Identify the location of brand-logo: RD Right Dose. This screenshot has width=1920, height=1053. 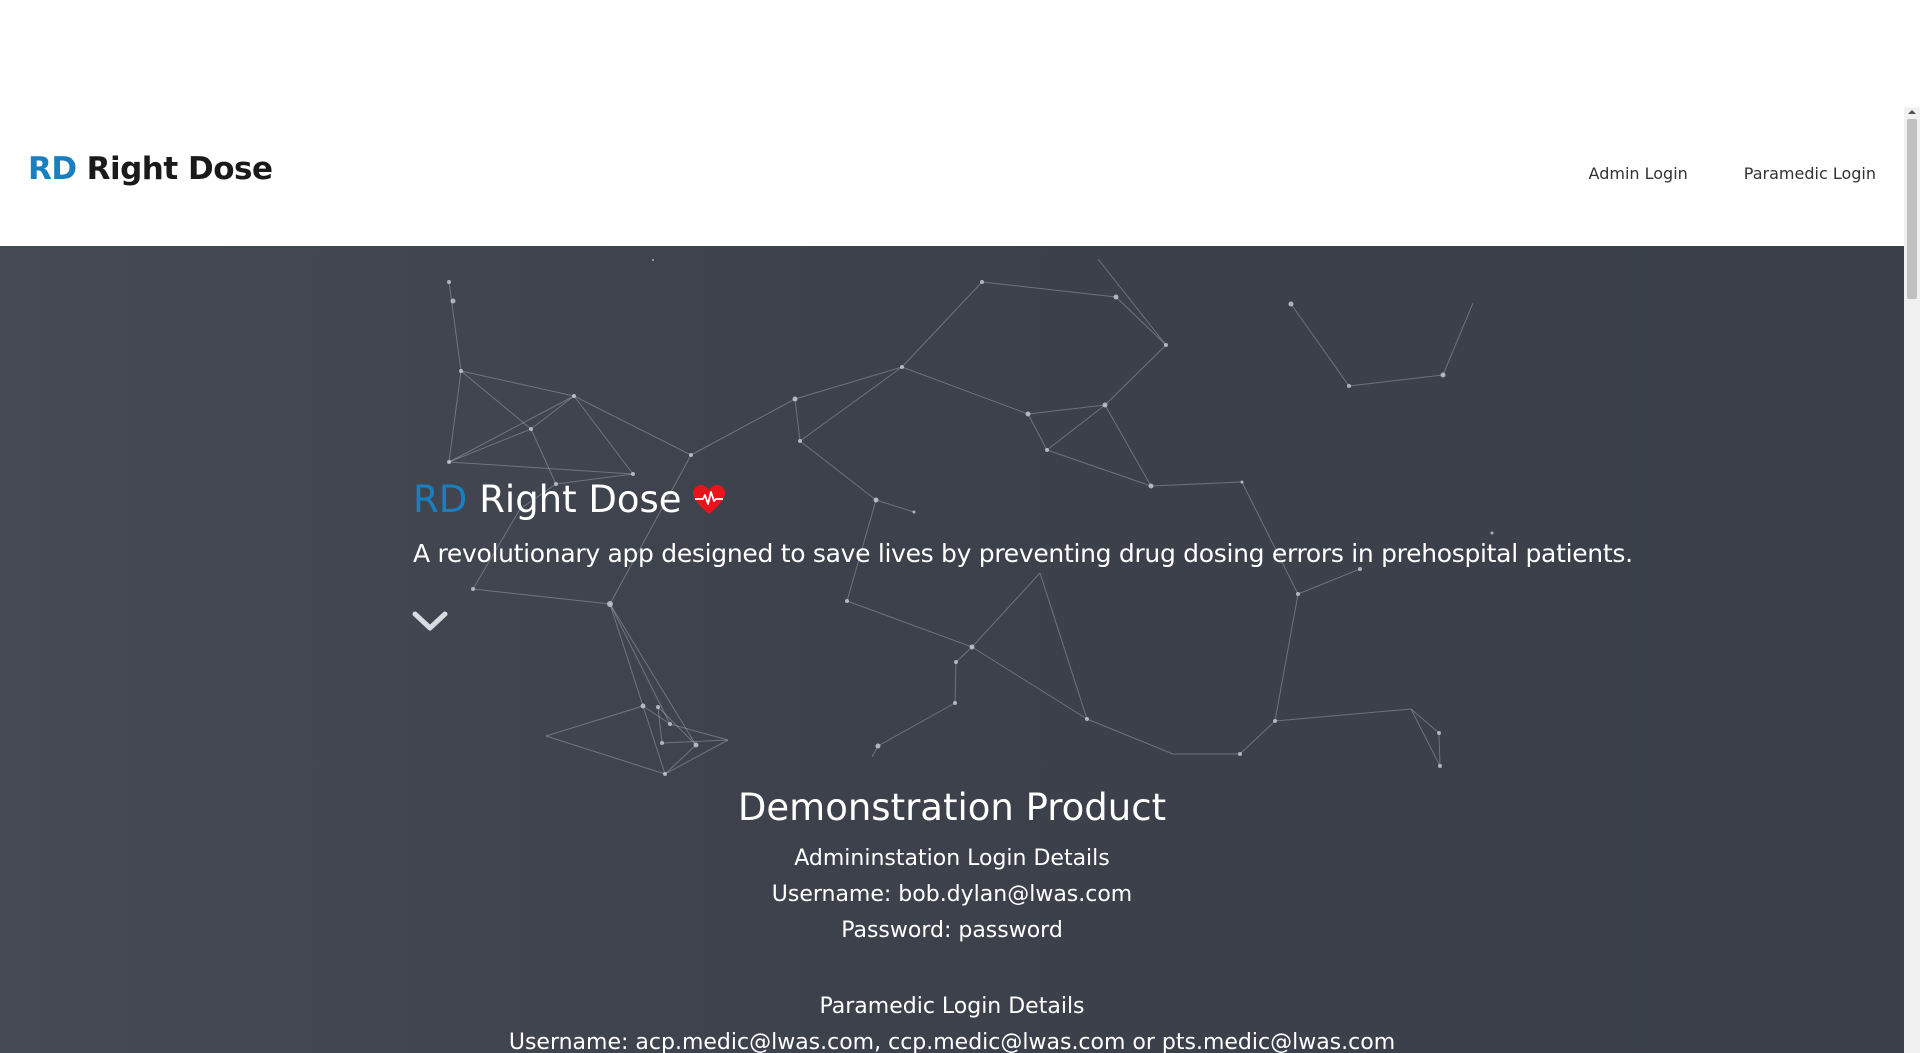
(150, 169).